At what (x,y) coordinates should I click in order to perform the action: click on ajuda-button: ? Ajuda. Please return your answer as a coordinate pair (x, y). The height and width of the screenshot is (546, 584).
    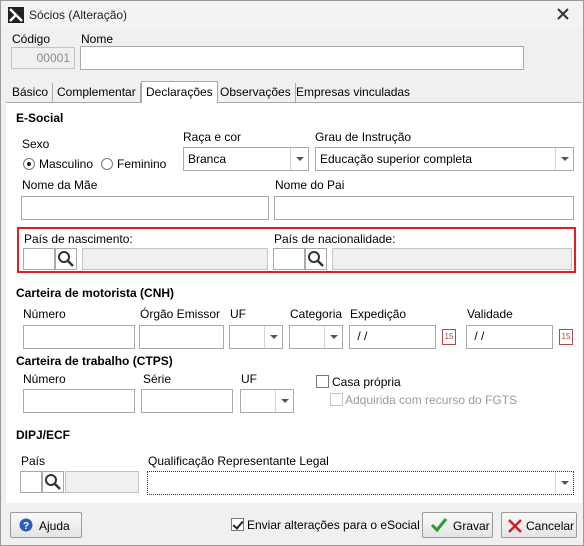
    Looking at the image, I should click on (46, 525).